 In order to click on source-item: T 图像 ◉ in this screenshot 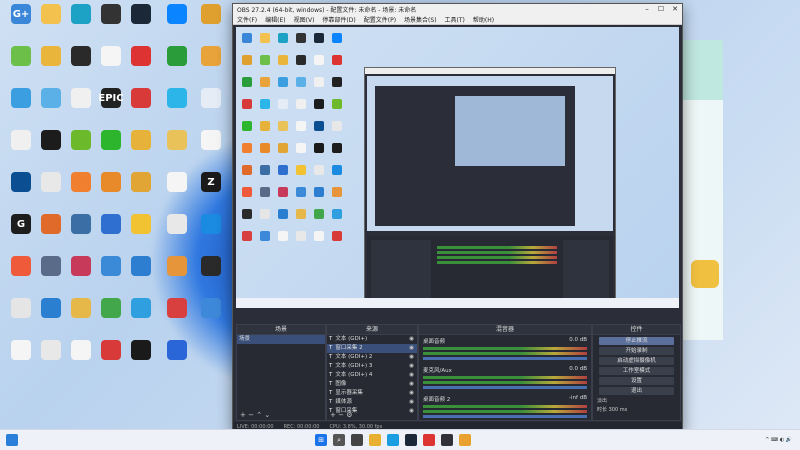, I will do `click(372, 384)`.